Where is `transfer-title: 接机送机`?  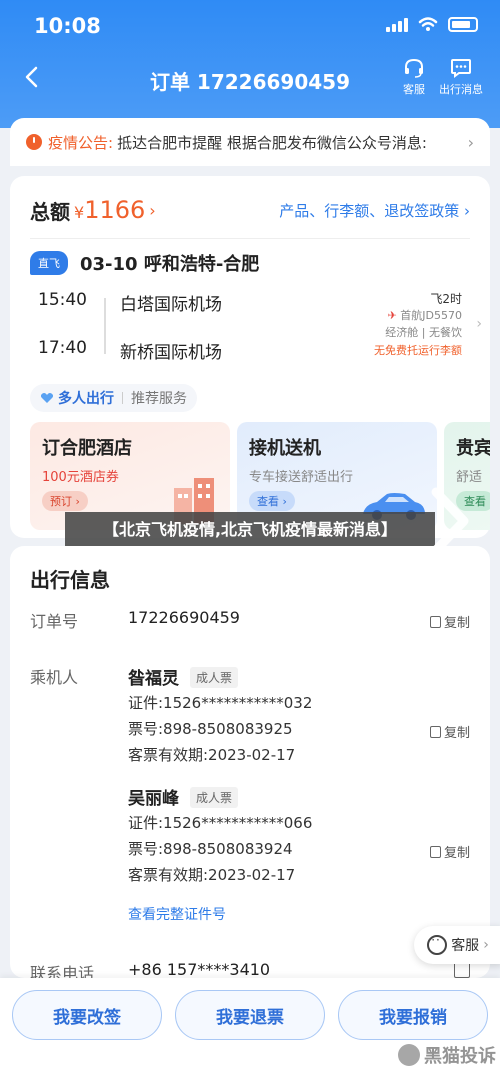
transfer-title: 接机送机 is located at coordinates (285, 448).